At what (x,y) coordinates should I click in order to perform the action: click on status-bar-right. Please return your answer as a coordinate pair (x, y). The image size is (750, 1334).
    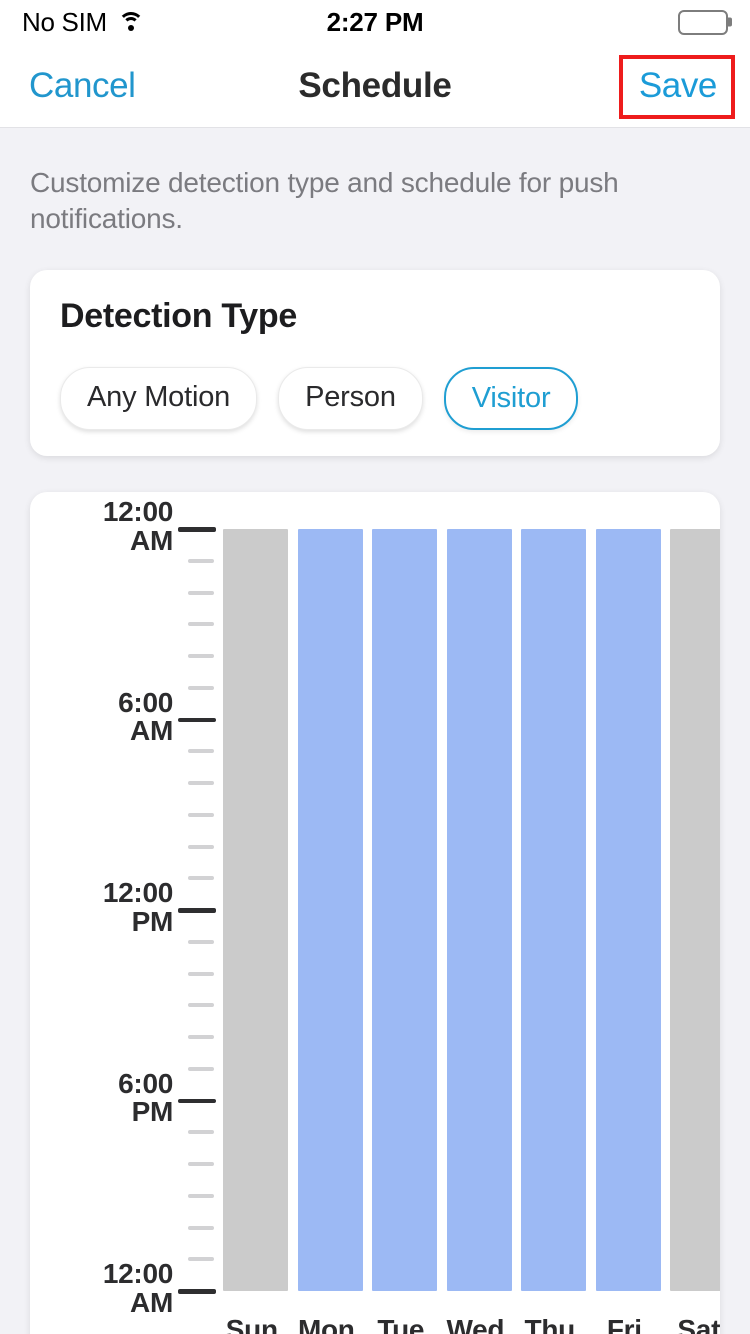
    Looking at the image, I should click on (703, 22).